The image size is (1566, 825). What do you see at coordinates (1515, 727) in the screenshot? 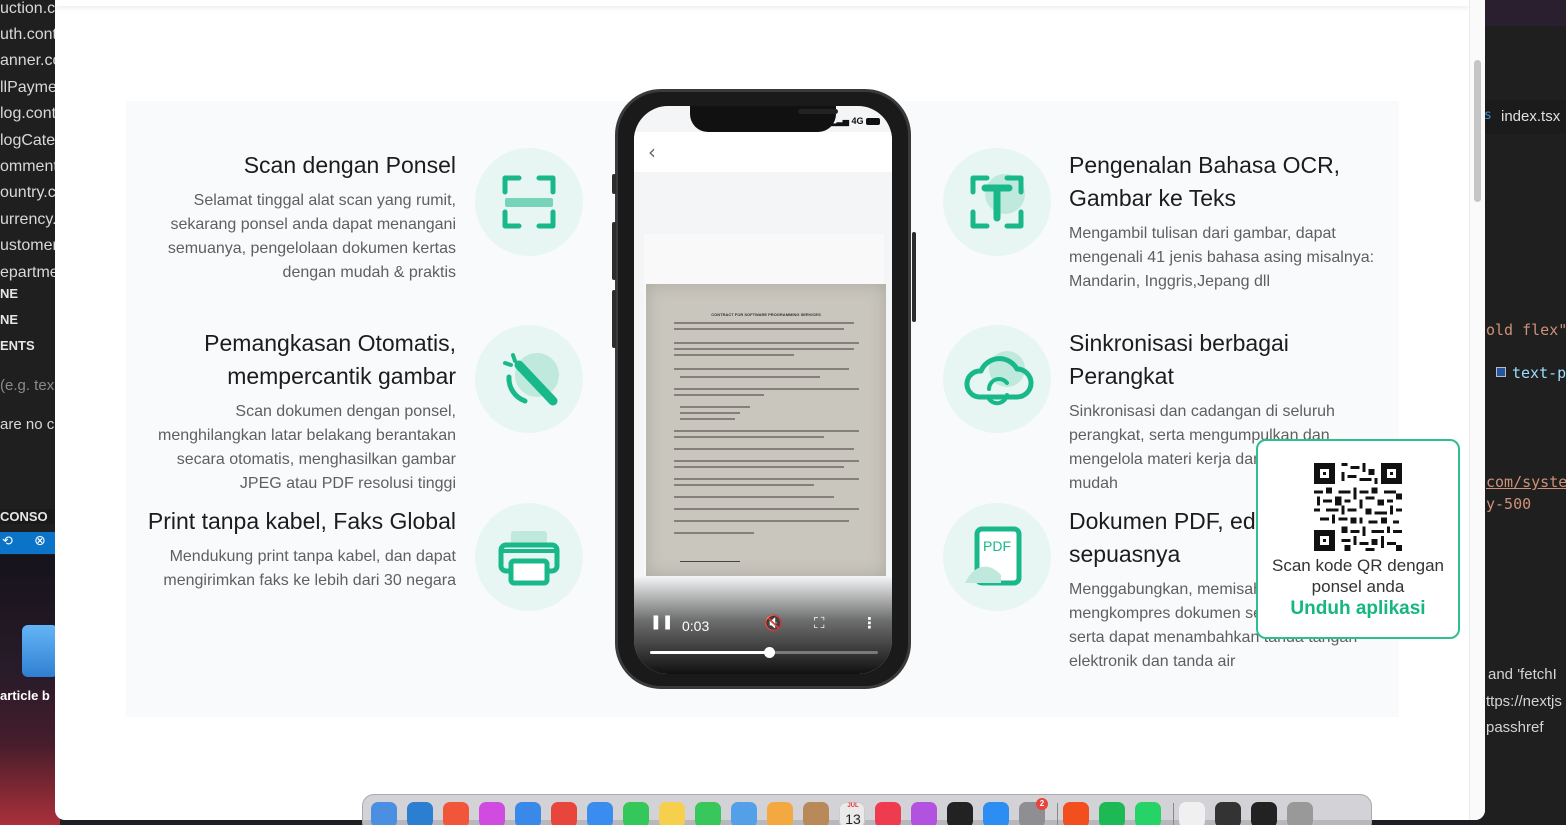
I see `terminal-line: passhref` at bounding box center [1515, 727].